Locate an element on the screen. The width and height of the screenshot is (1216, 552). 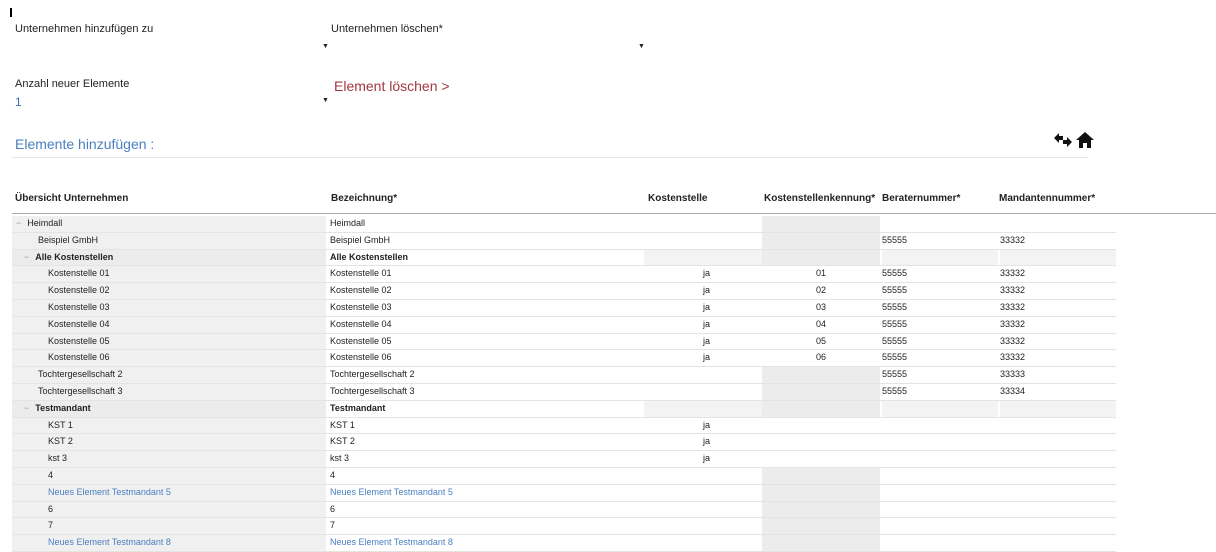
row-bezeichnung: Kostenstelle 04 is located at coordinates (487, 325).